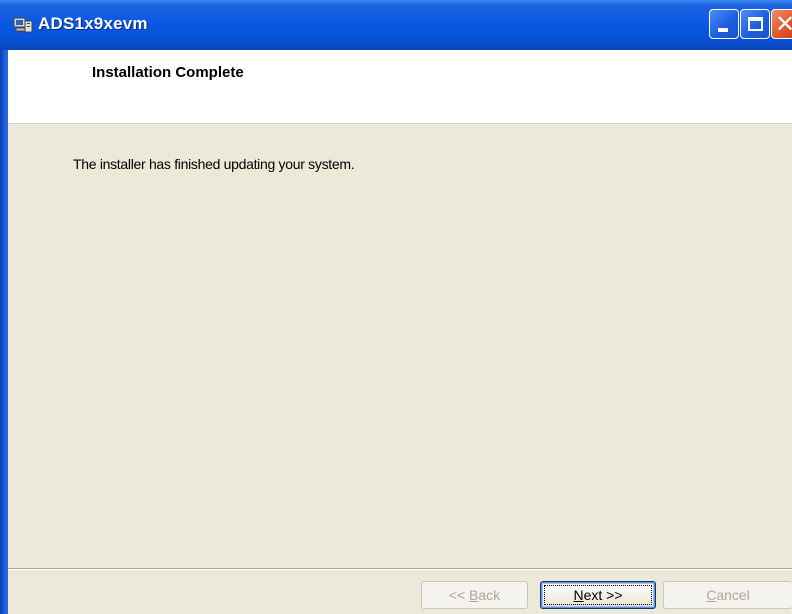 The width and height of the screenshot is (792, 614). I want to click on focus-rectangle, so click(598, 595).